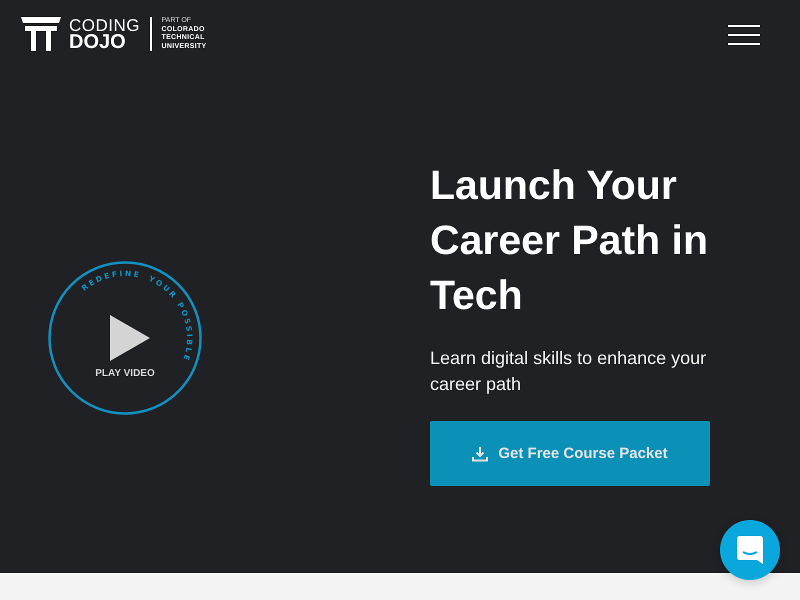 The height and width of the screenshot is (600, 800). Describe the element at coordinates (97, 42) in the screenshot. I see `brand-name: DOJO` at that location.